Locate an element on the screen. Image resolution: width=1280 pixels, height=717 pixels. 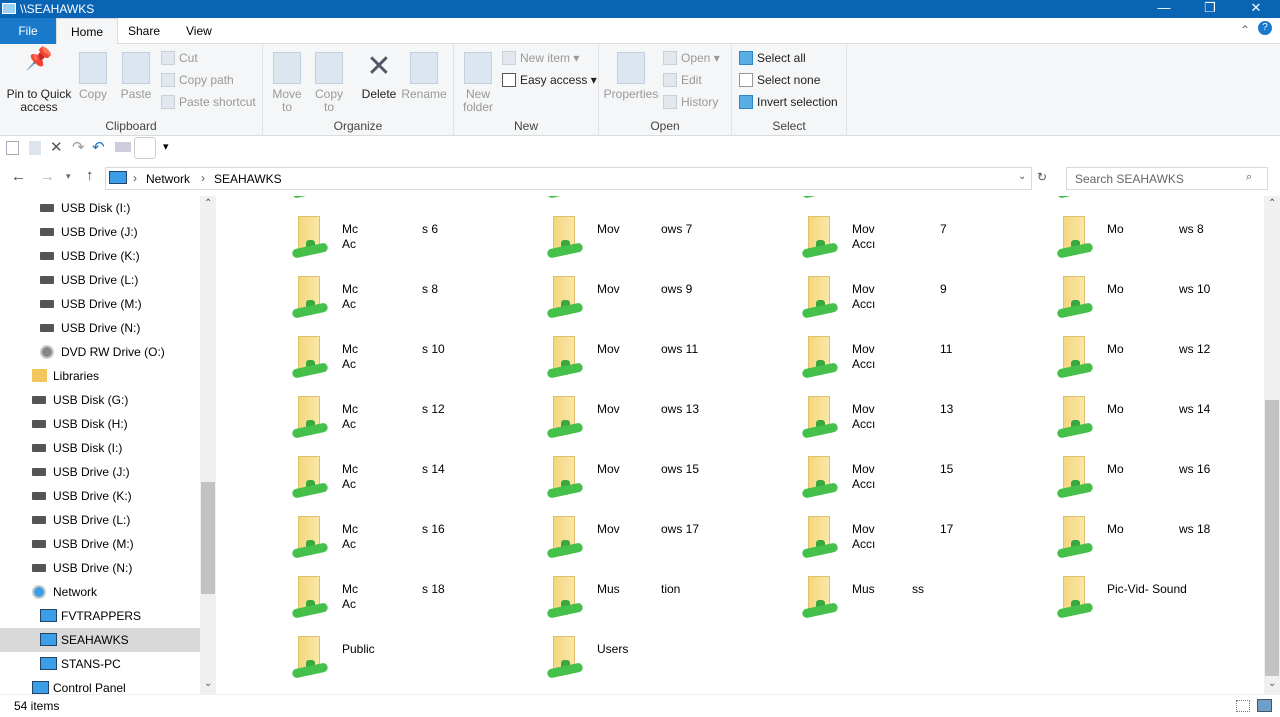
back-icon: ← is located at coordinates (18, 176).